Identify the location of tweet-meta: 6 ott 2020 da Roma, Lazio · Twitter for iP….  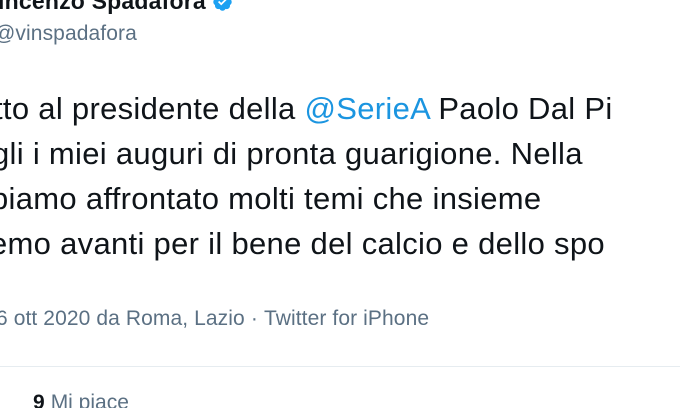
(214, 319).